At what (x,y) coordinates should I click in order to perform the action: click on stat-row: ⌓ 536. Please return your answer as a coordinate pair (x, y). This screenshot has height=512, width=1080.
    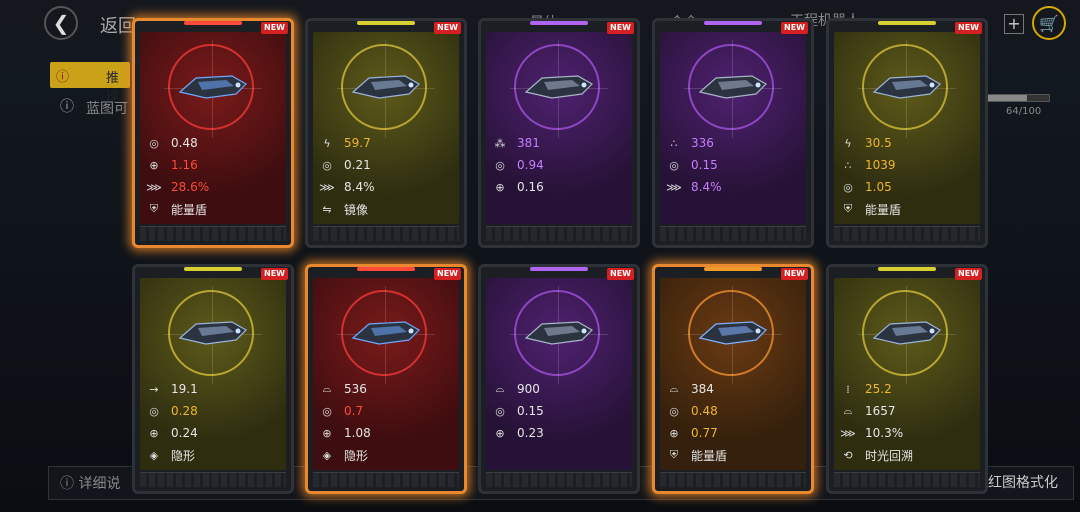
    Looking at the image, I should click on (386, 389).